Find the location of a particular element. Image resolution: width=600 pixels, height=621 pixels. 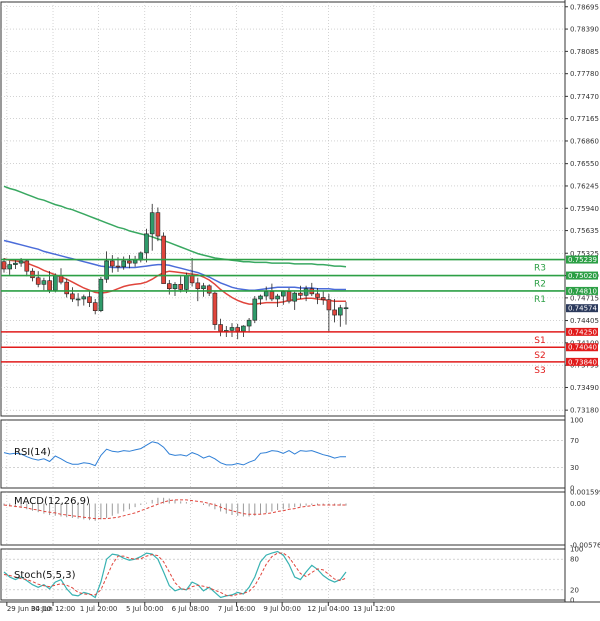

price-tick-label: 0.76860 is located at coordinates (584, 141).